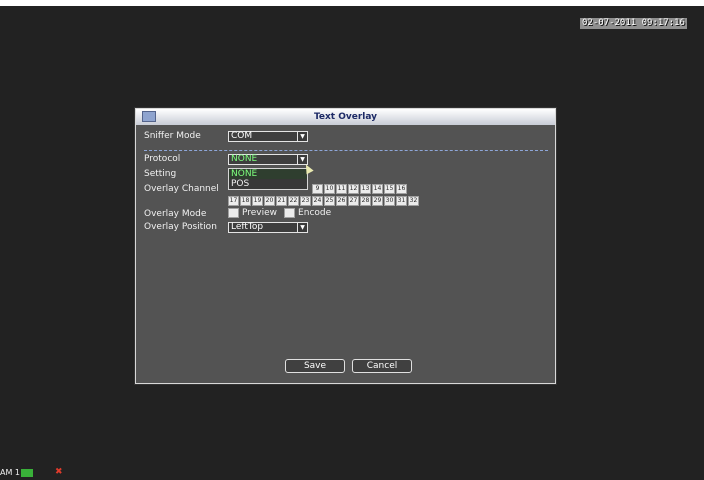  Describe the element at coordinates (181, 189) in the screenshot. I see `overlay-channel-label: Overlay Channel` at that location.